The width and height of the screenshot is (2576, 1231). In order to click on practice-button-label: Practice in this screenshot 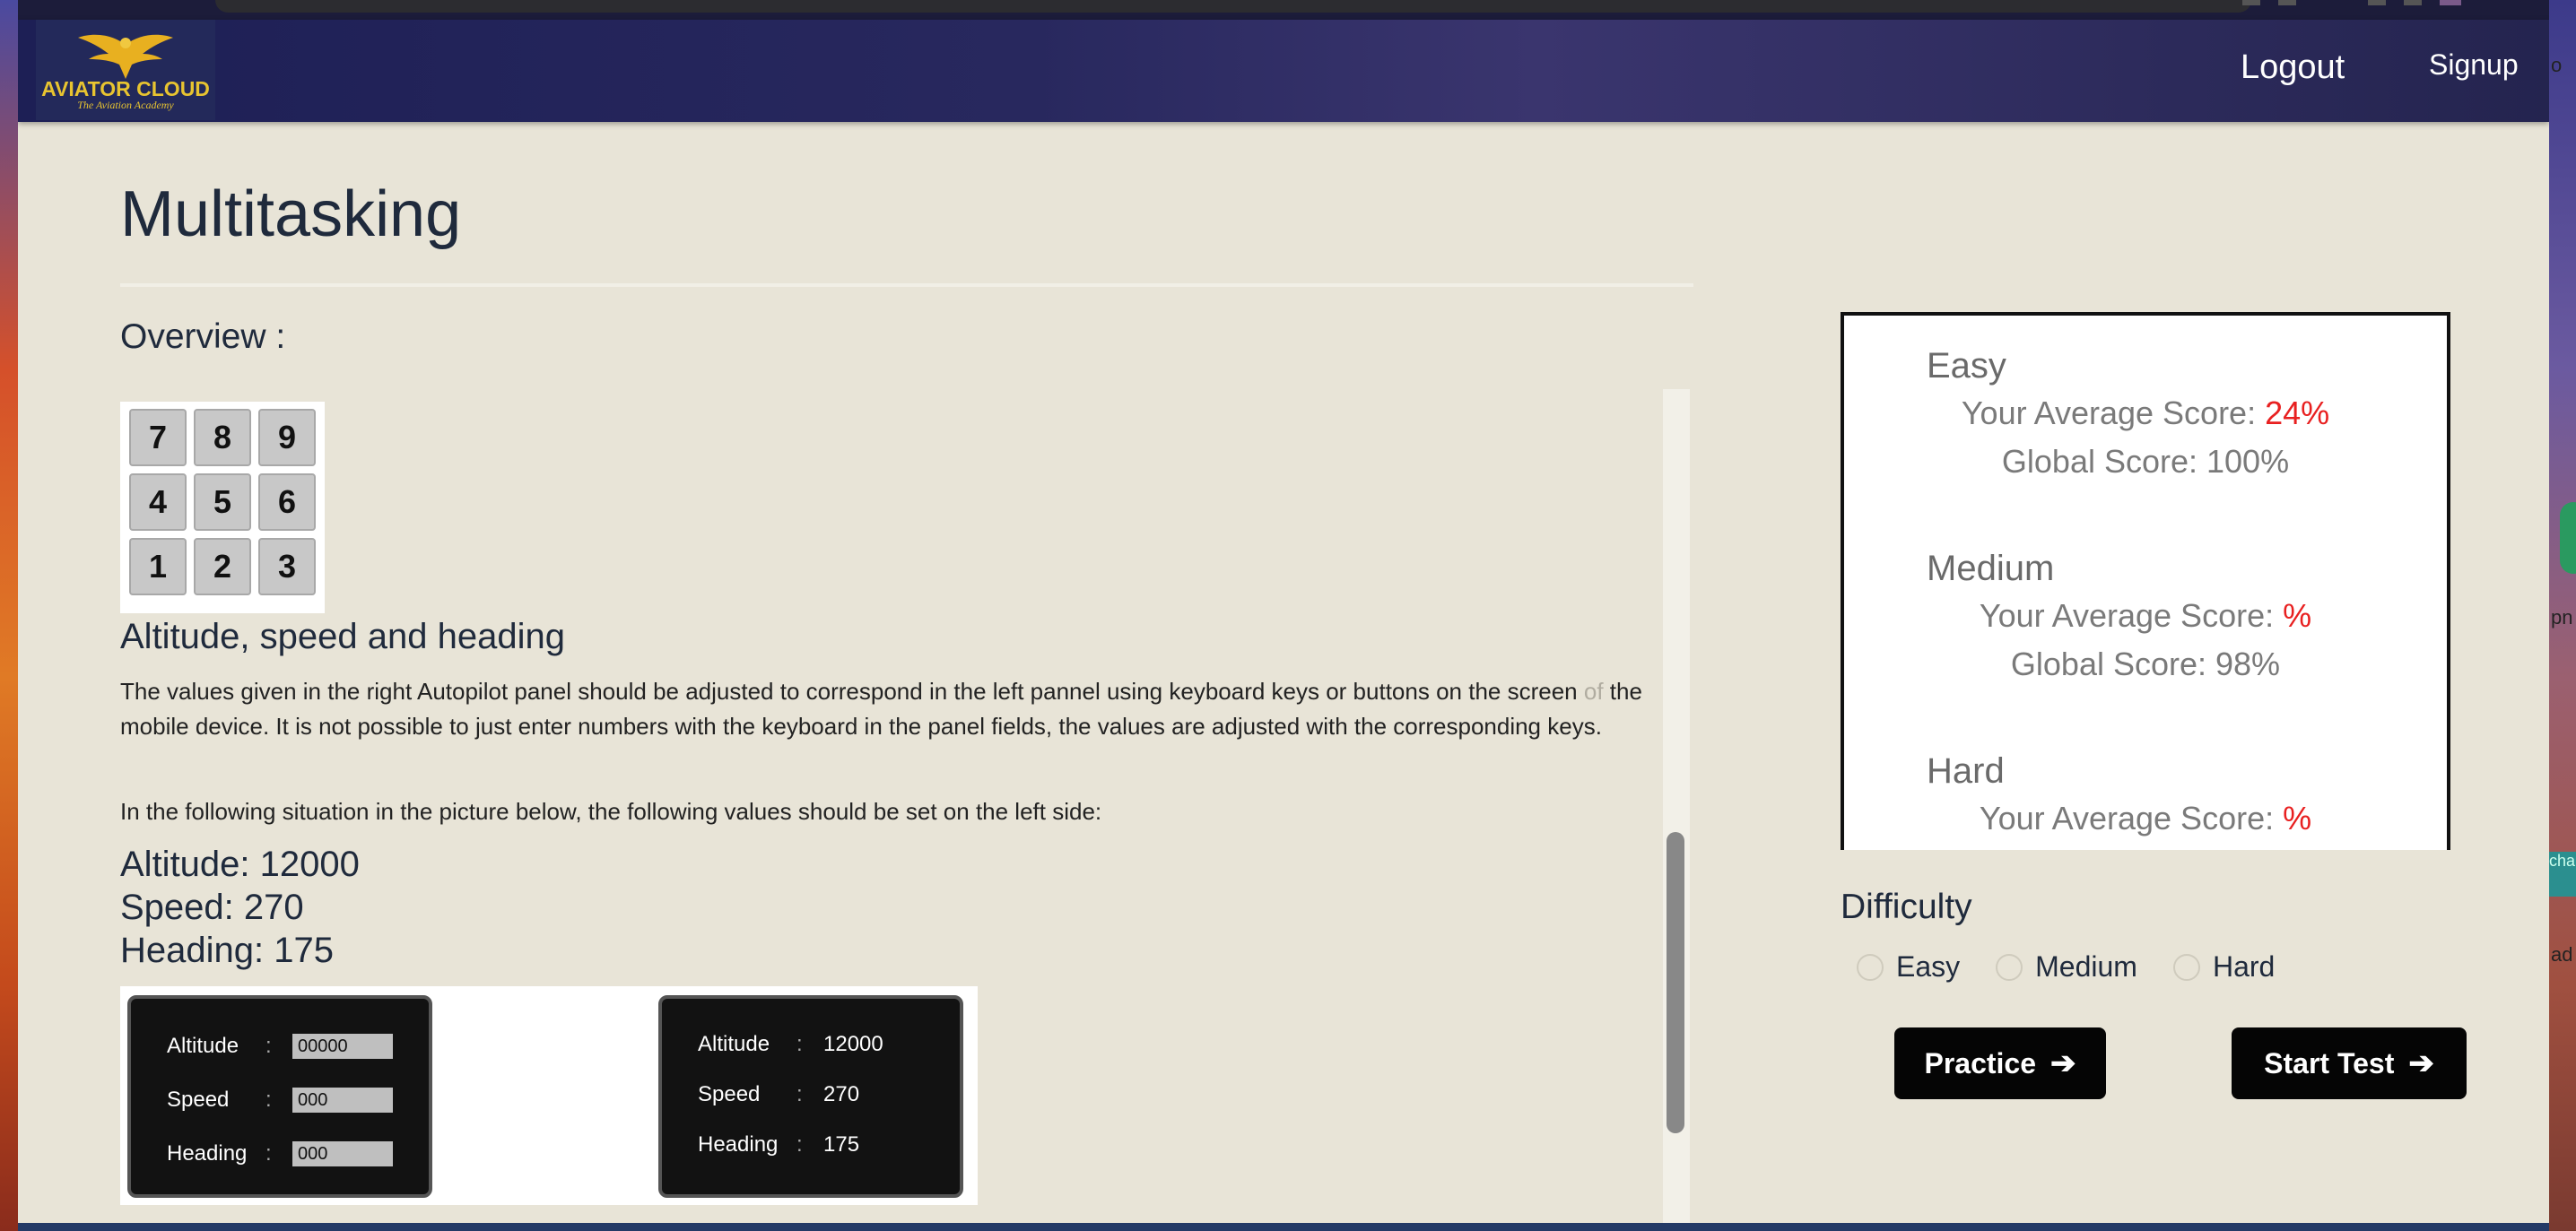, I will do `click(1980, 1062)`.